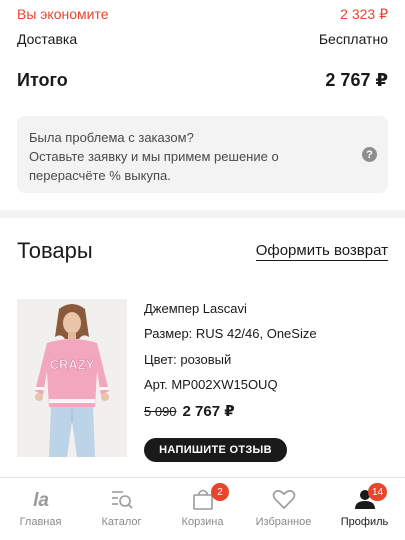  Describe the element at coordinates (230, 333) in the screenshot. I see `product-size: Размер: RUS 42/46, OneSize` at that location.